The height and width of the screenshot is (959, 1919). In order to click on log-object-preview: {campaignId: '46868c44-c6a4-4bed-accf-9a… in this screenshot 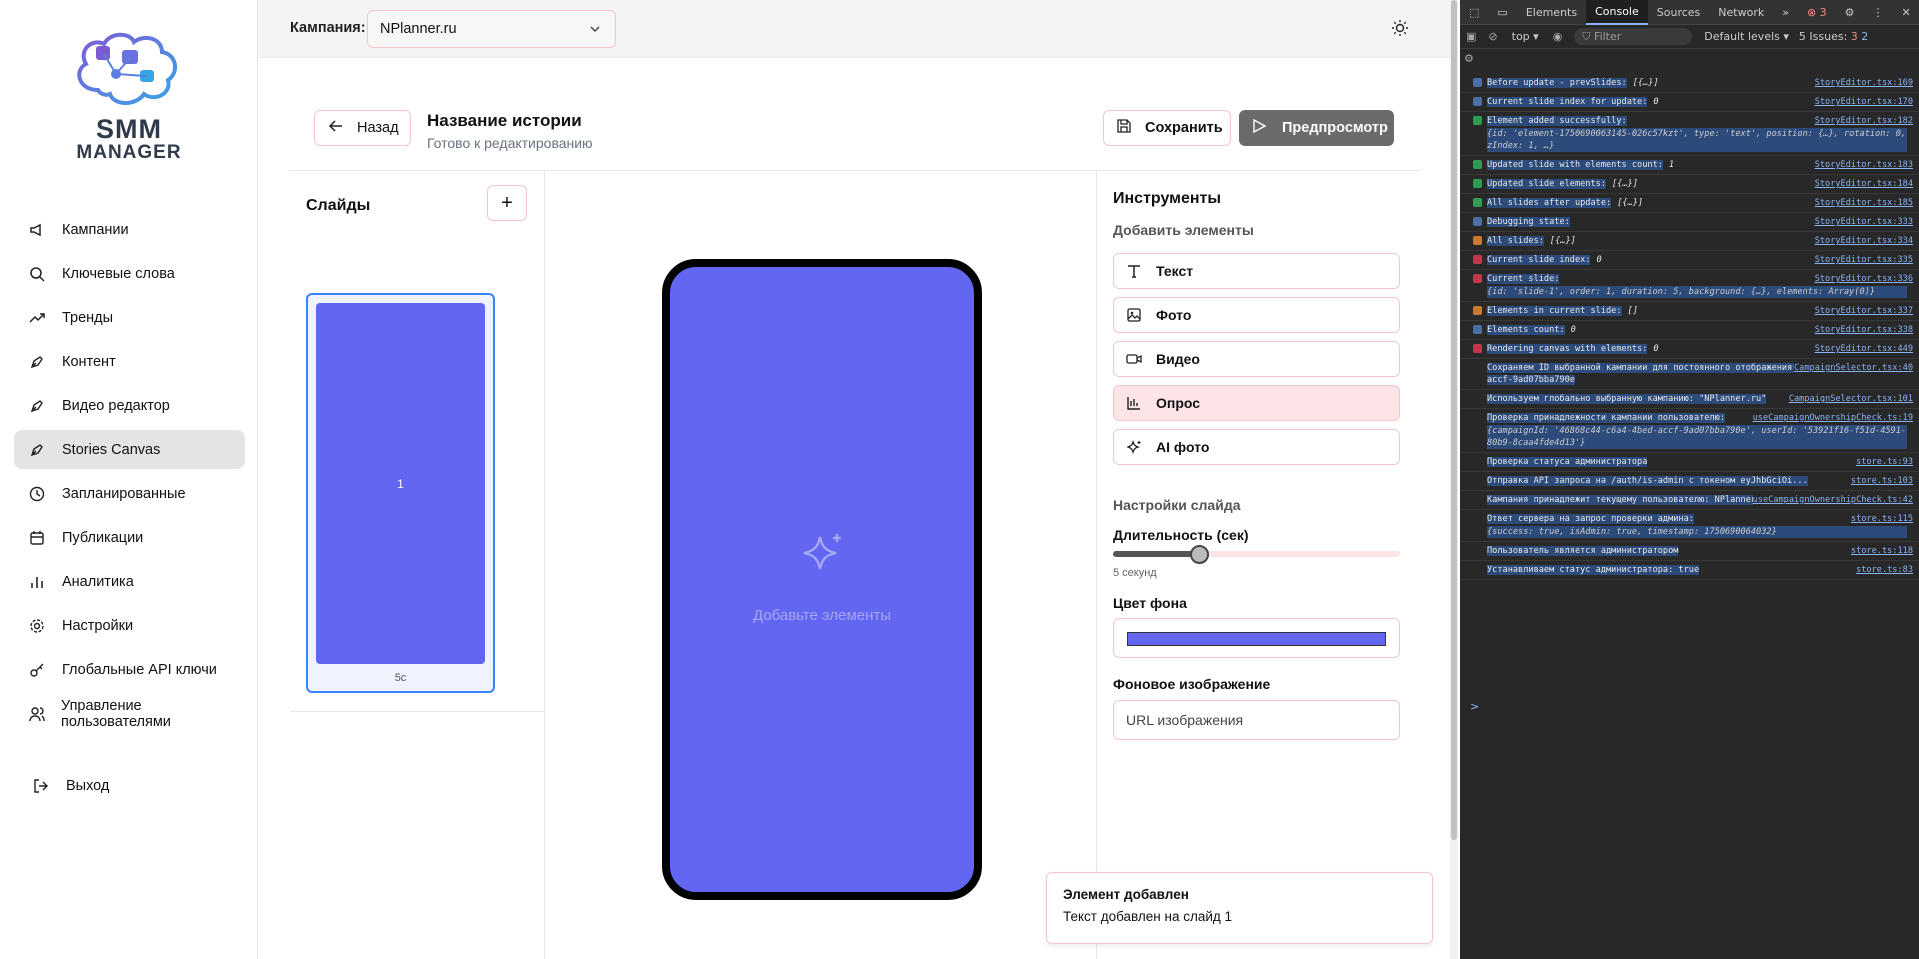, I will do `click(1697, 437)`.